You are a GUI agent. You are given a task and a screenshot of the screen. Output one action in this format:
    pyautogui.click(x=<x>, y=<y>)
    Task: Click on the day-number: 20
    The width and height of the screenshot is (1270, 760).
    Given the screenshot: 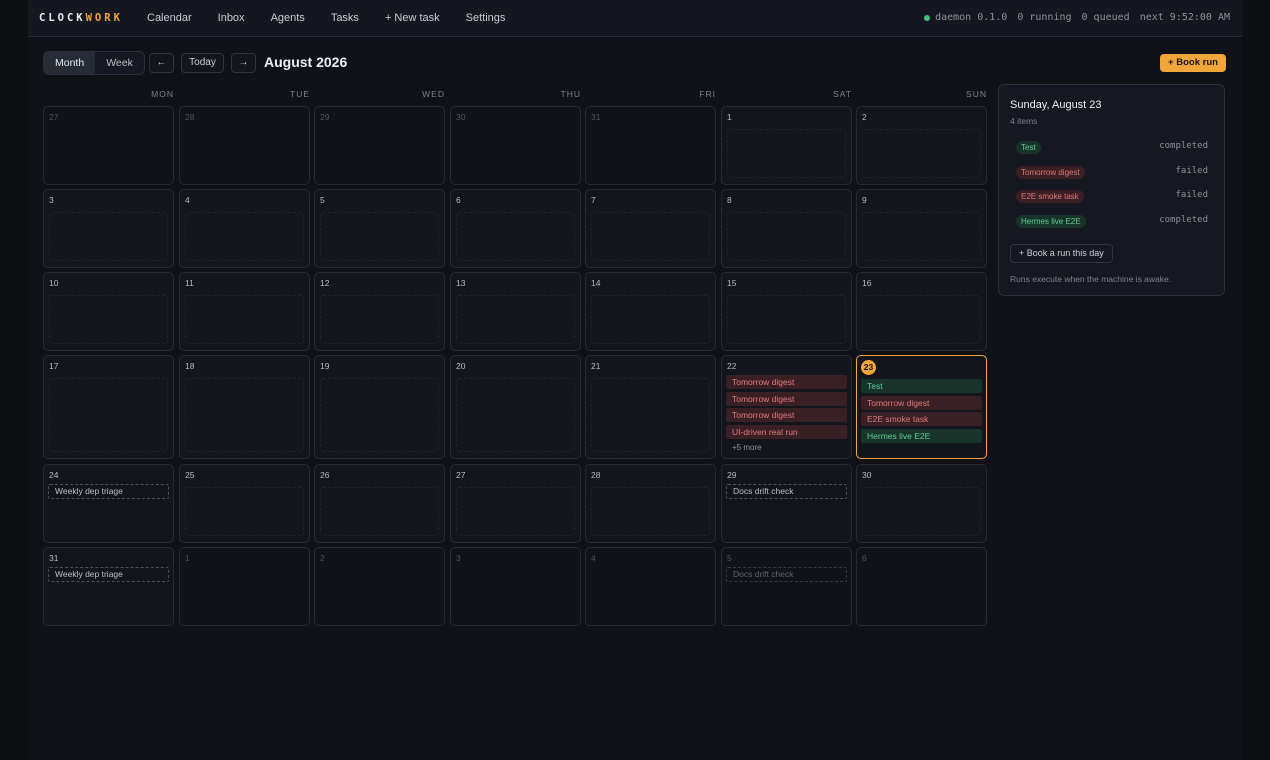 What is the action you would take?
    pyautogui.click(x=461, y=366)
    